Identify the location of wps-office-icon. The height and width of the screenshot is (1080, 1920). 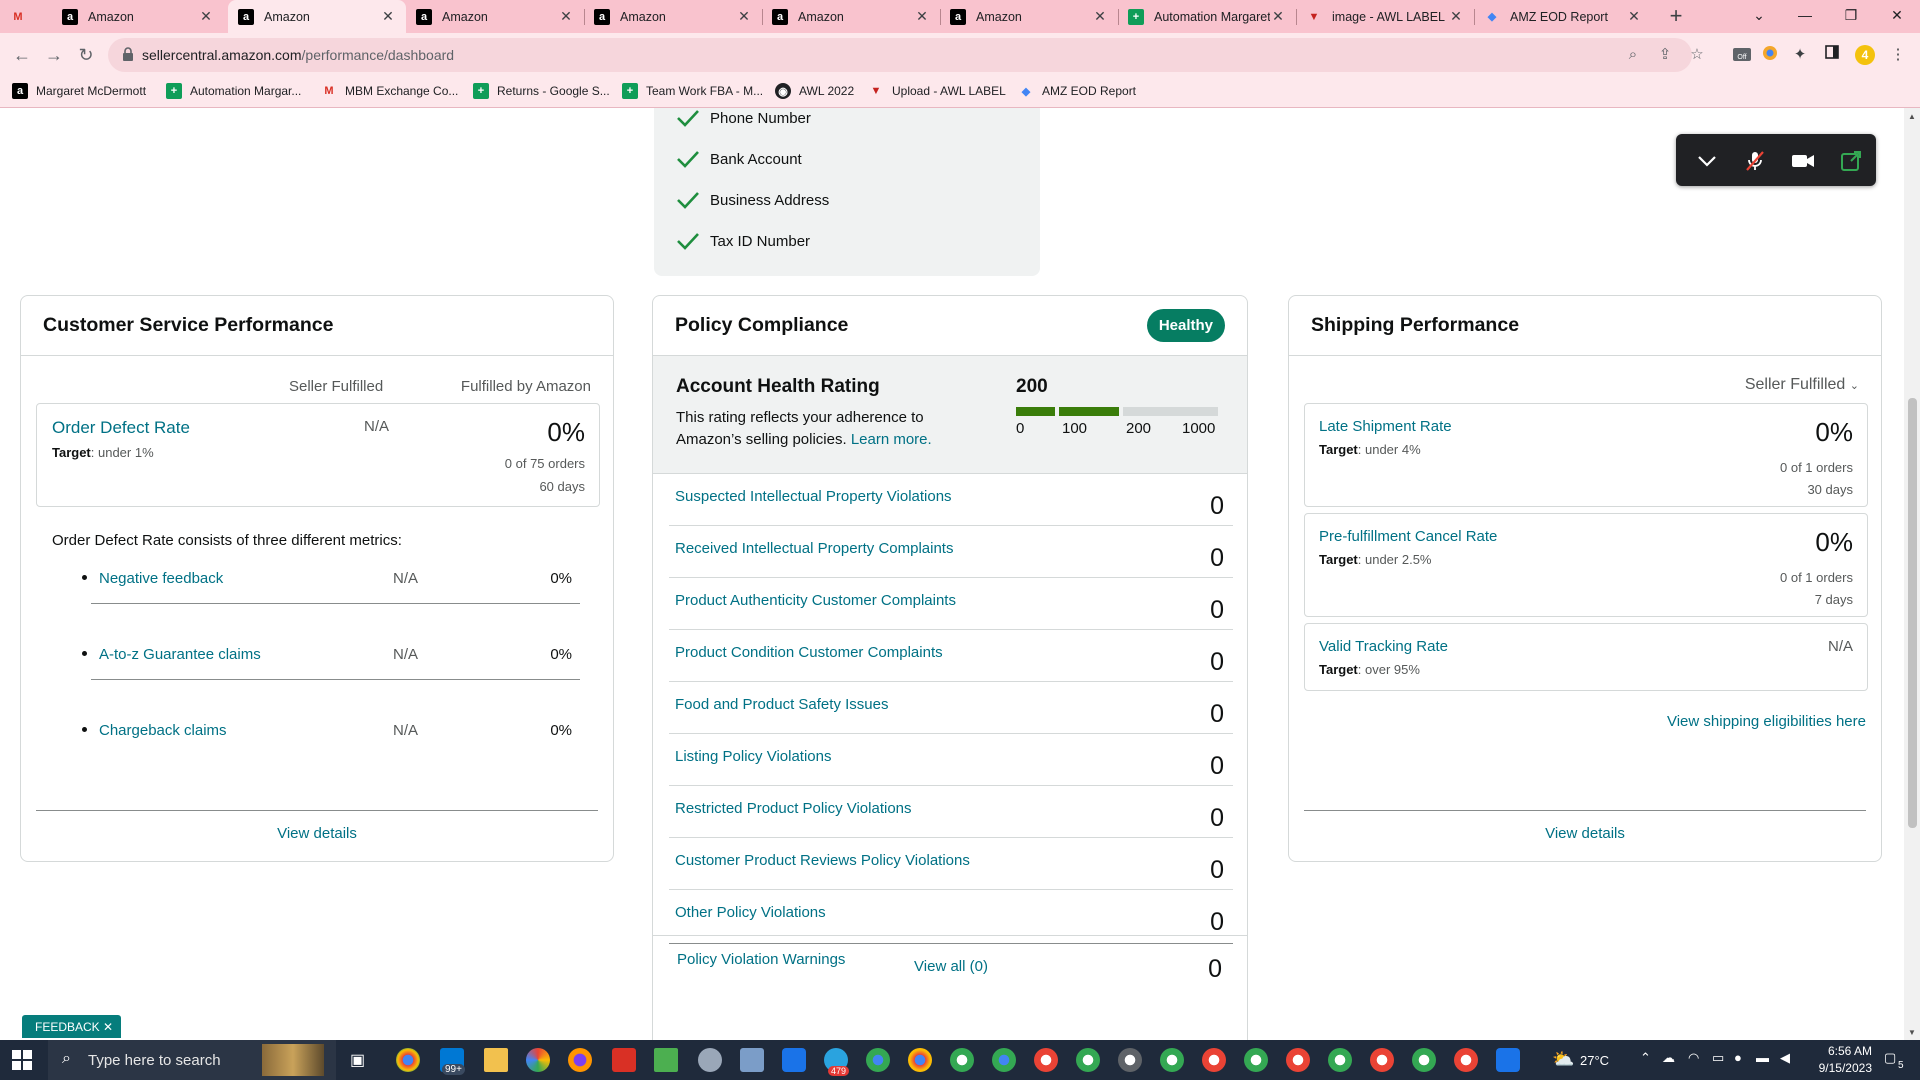
(624, 1060).